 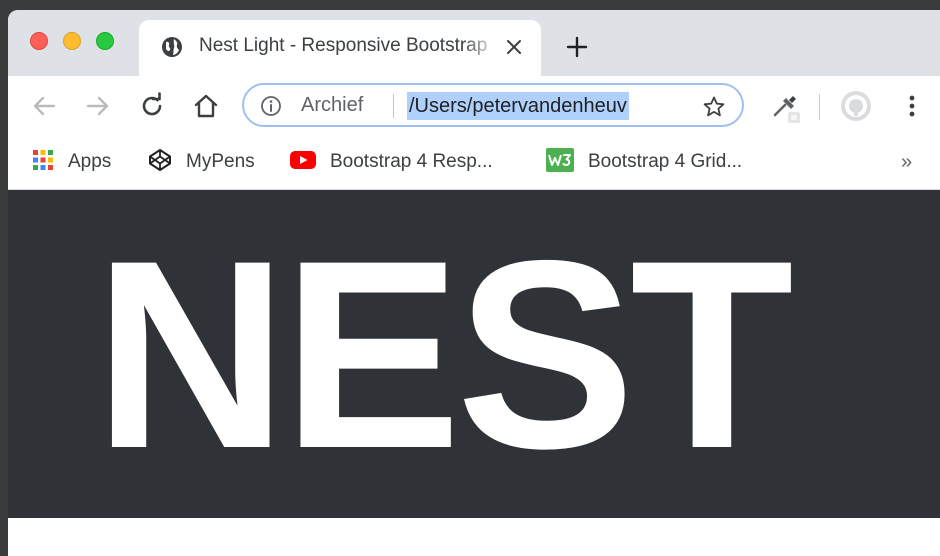 What do you see at coordinates (785, 107) in the screenshot?
I see `eyedropper-extension-icon` at bounding box center [785, 107].